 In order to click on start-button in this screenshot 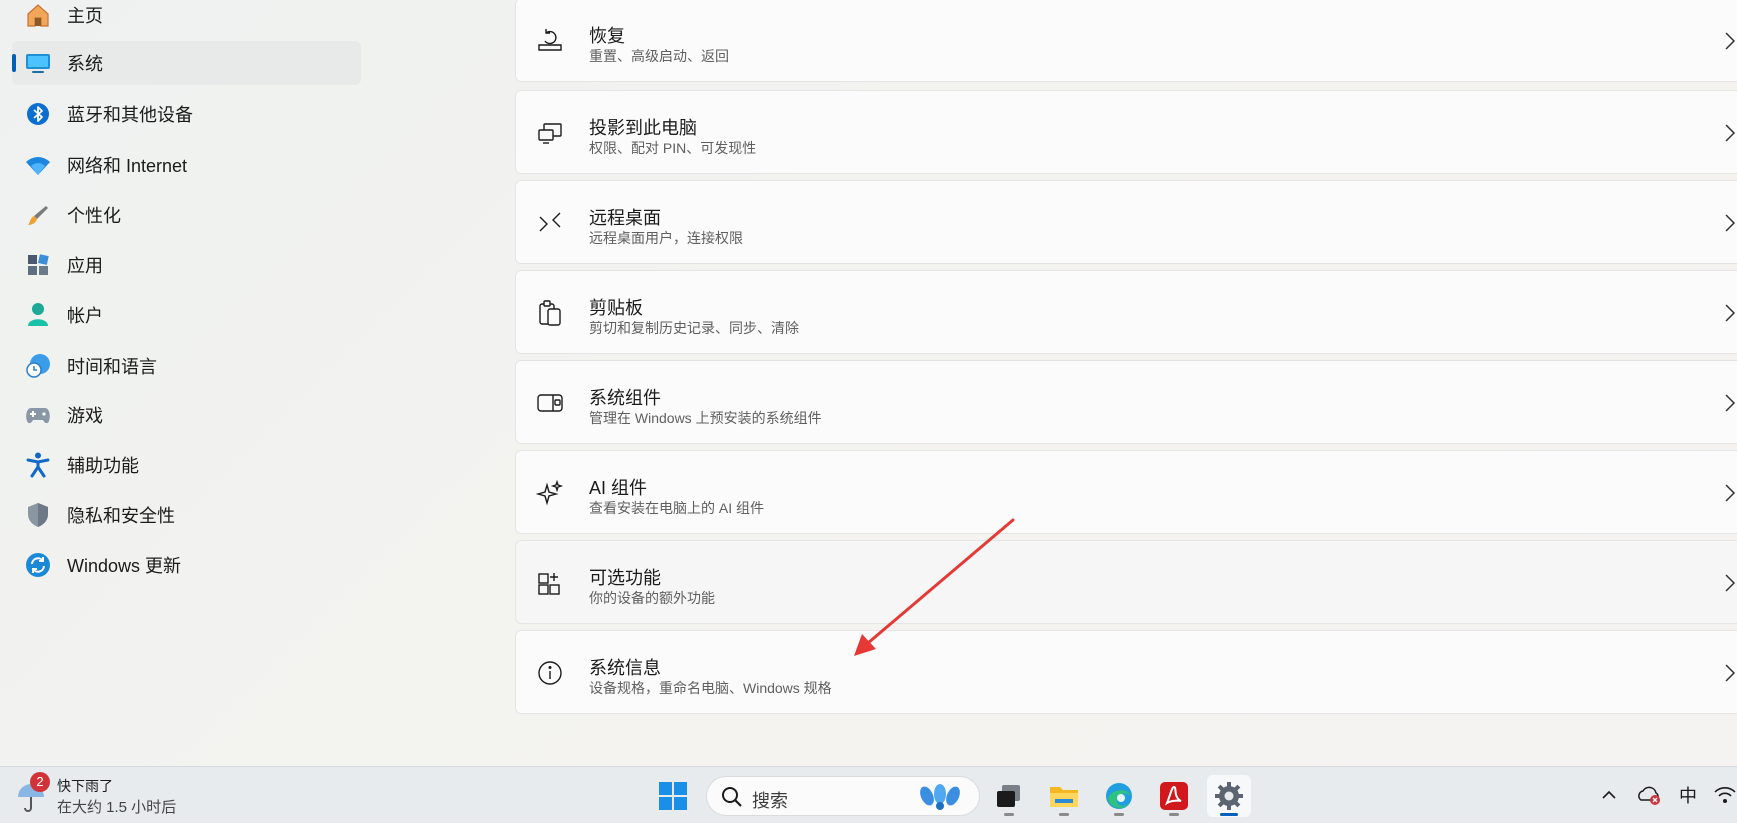, I will do `click(673, 796)`.